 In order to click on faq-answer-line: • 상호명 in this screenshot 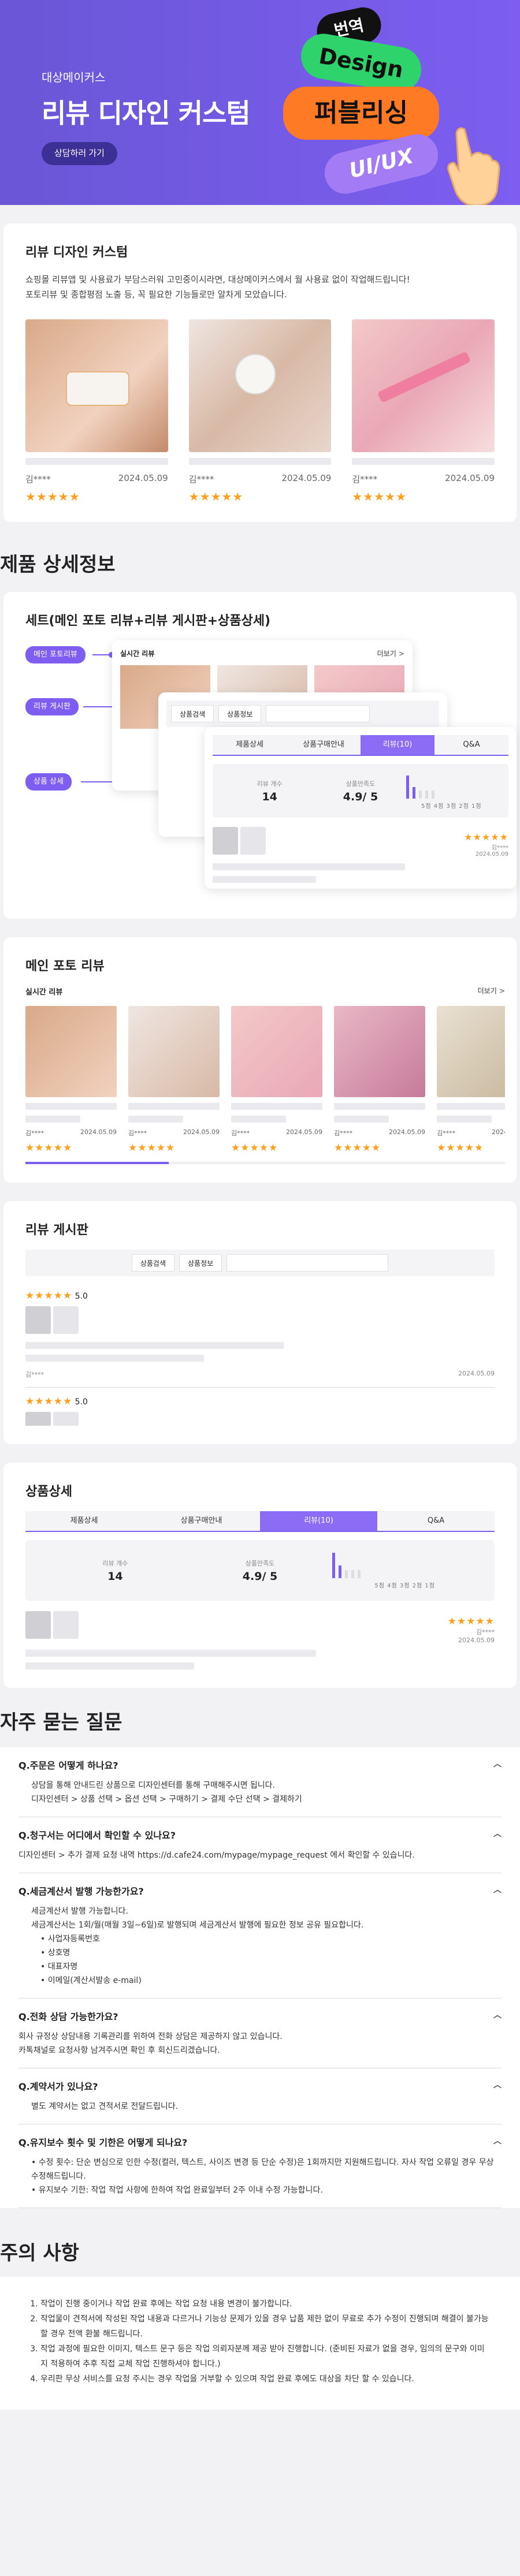, I will do `click(55, 1953)`.